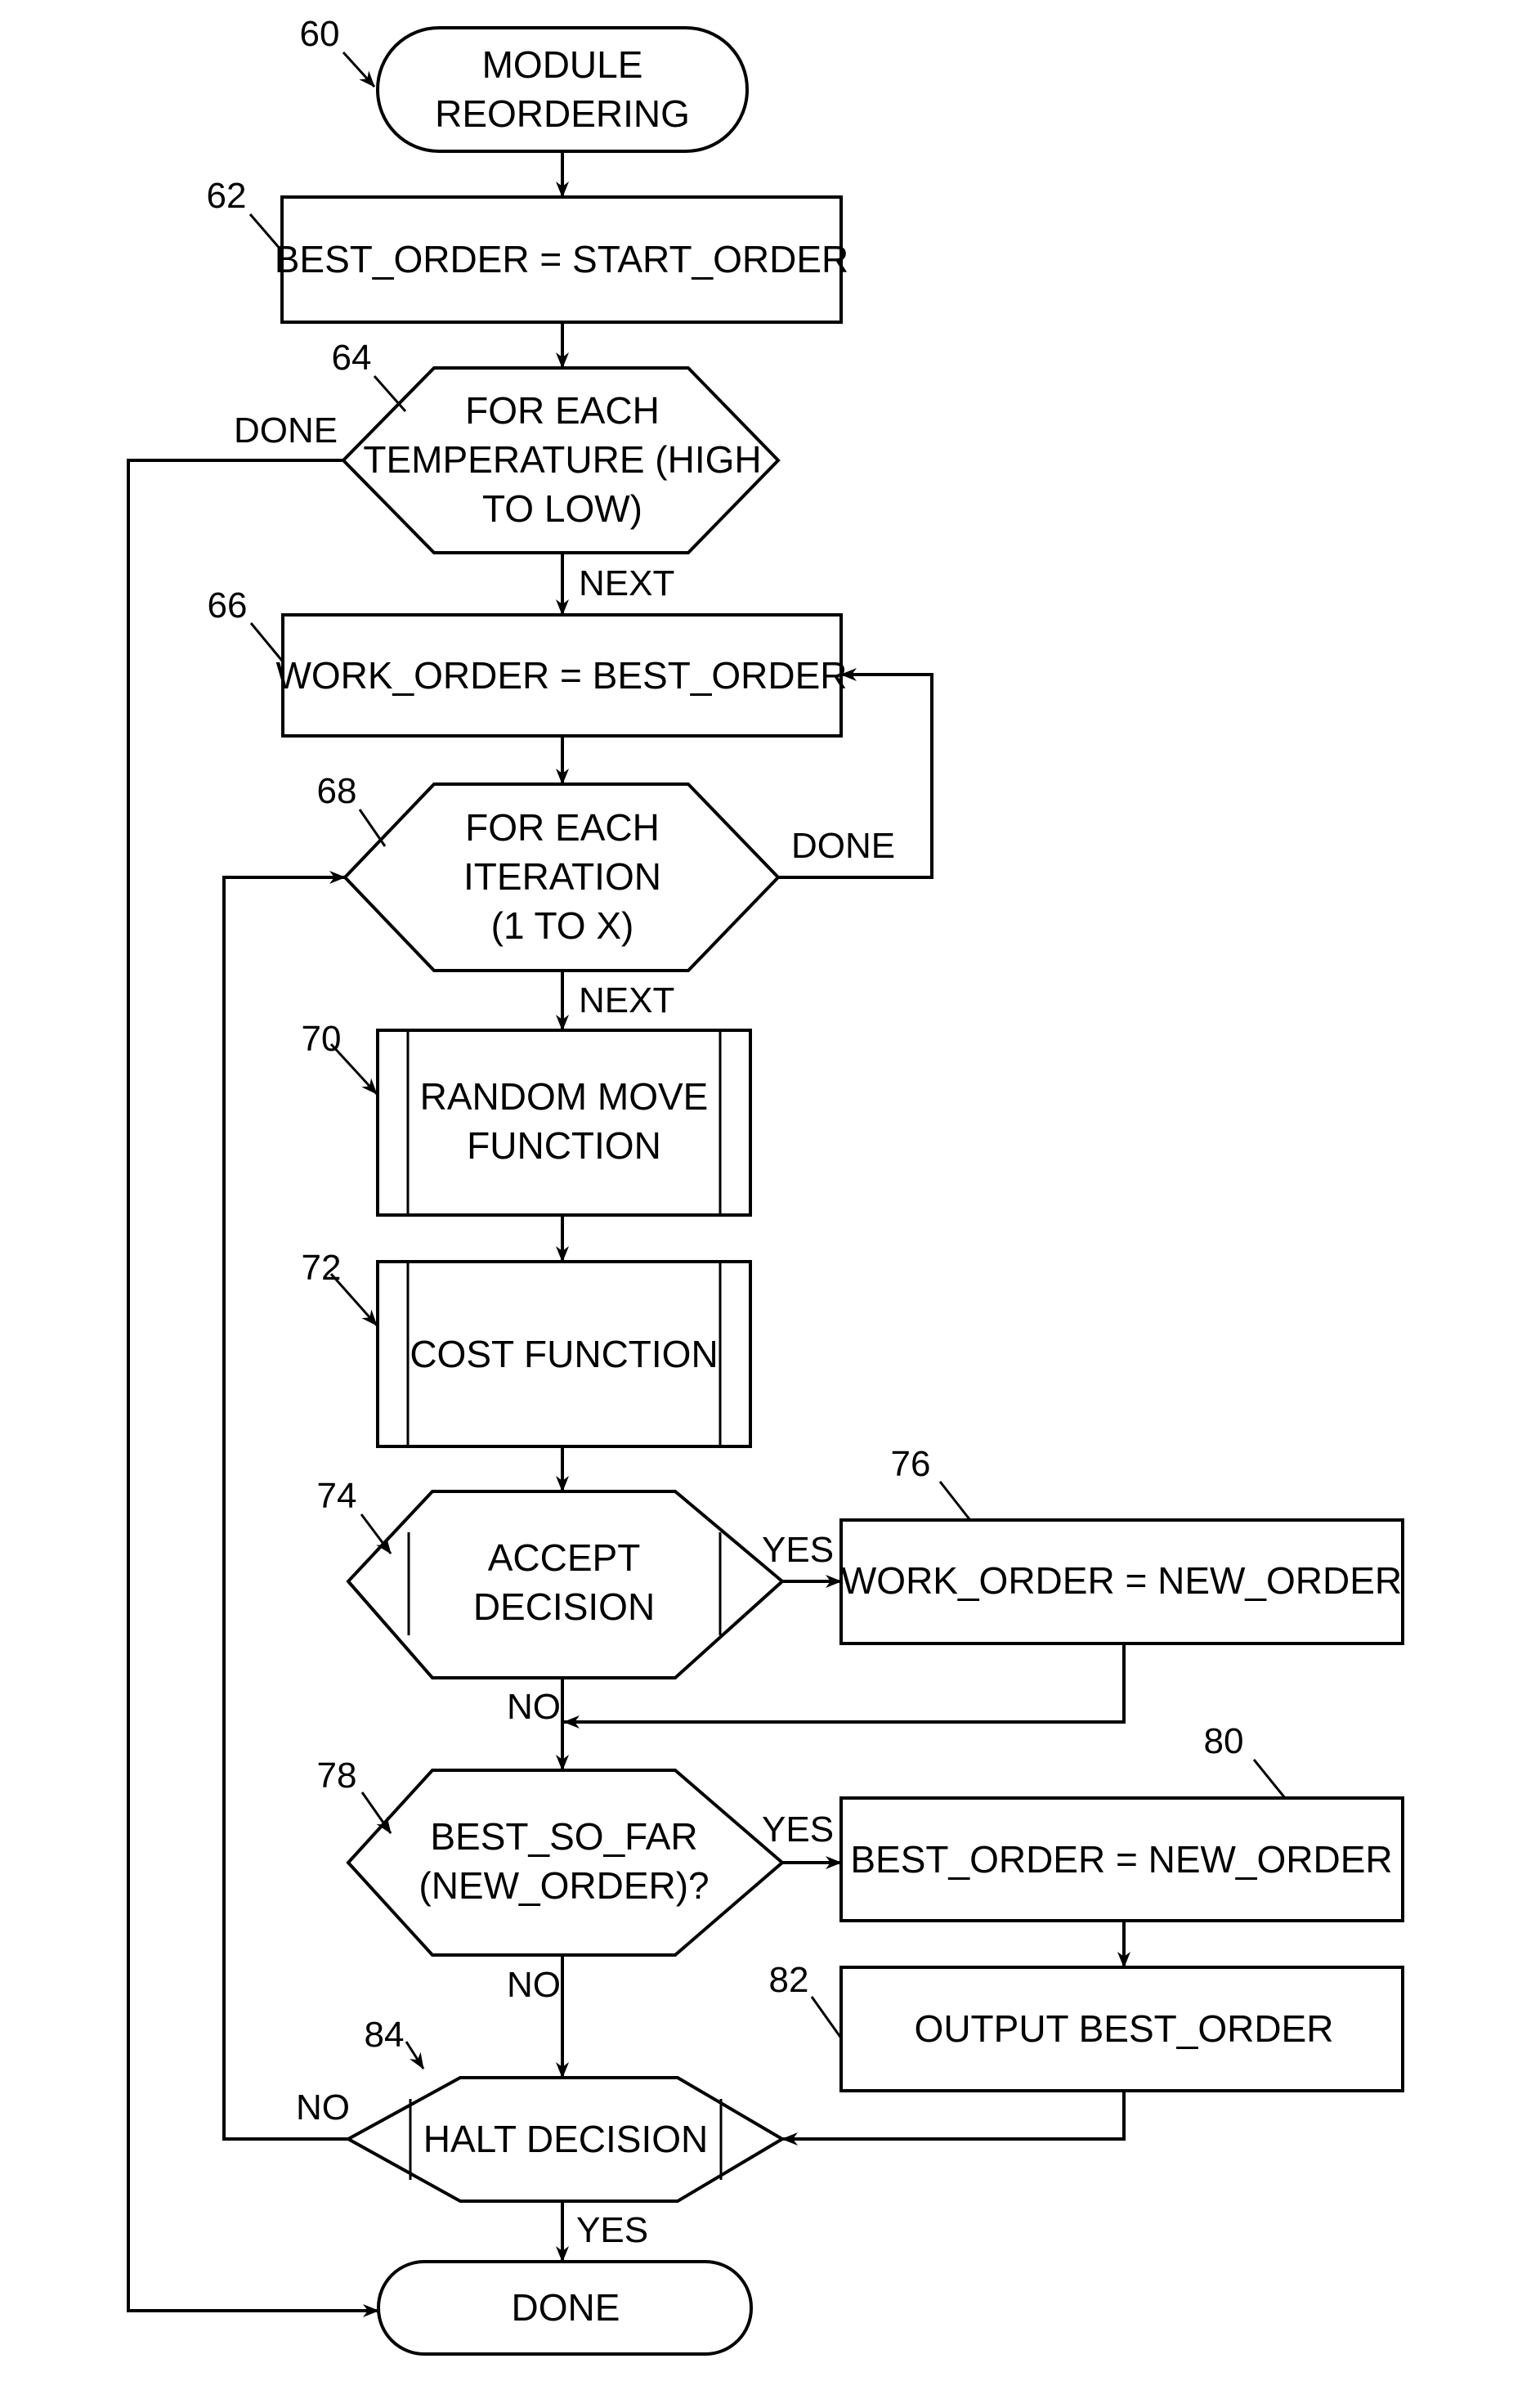  I want to click on decision-hexagon-shape, so click(566, 1584).